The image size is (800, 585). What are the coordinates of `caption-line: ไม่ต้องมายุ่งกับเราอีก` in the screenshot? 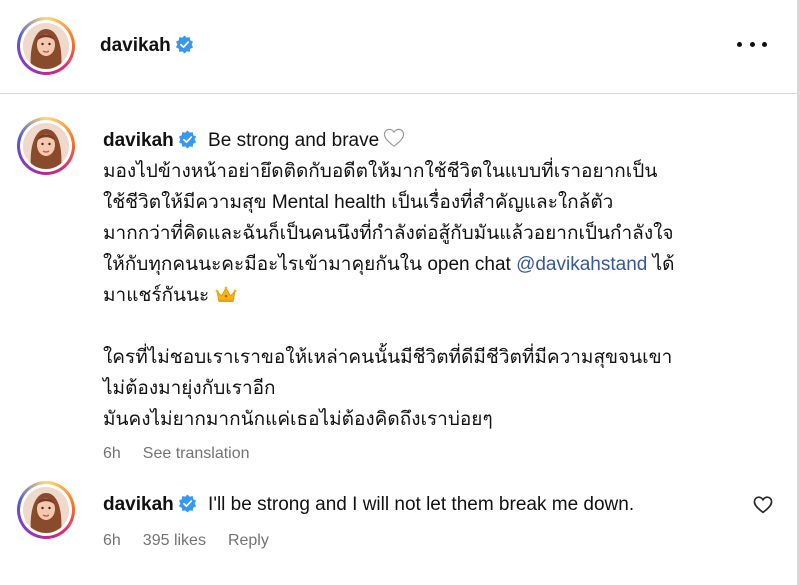 It's located at (189, 388).